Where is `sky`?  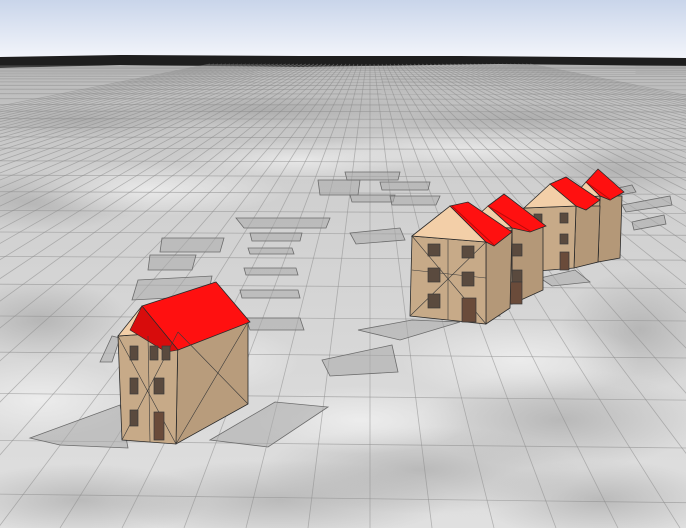 sky is located at coordinates (343, 30).